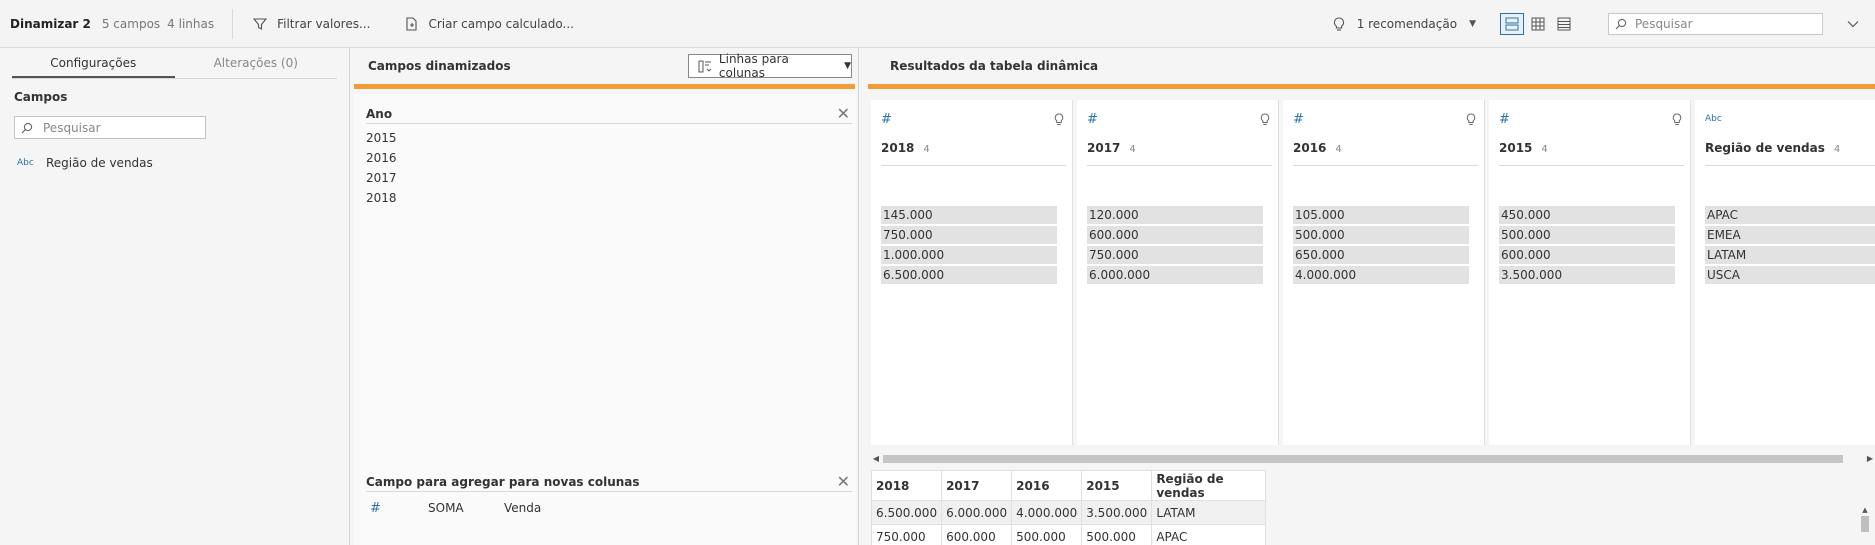 The width and height of the screenshot is (1875, 545). I want to click on string-type-icon: Abc, so click(25, 163).